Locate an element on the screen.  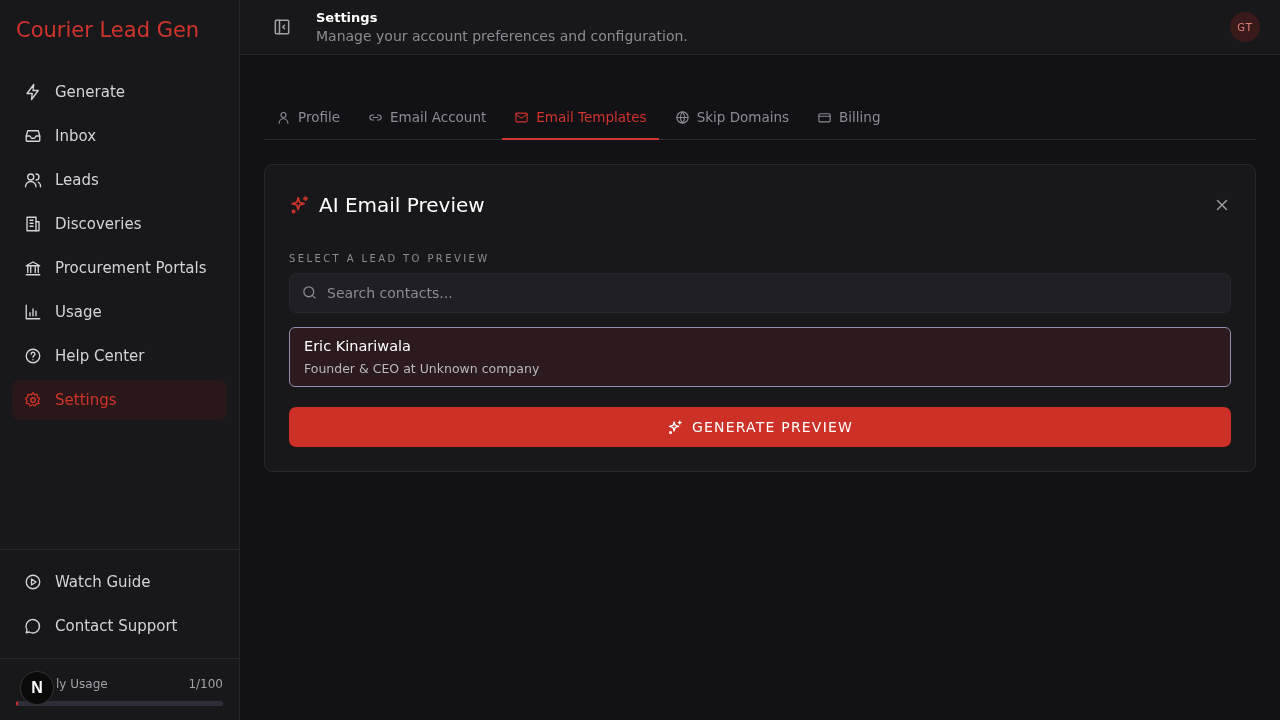
sidebar-item: Contact Support is located at coordinates (119, 626).